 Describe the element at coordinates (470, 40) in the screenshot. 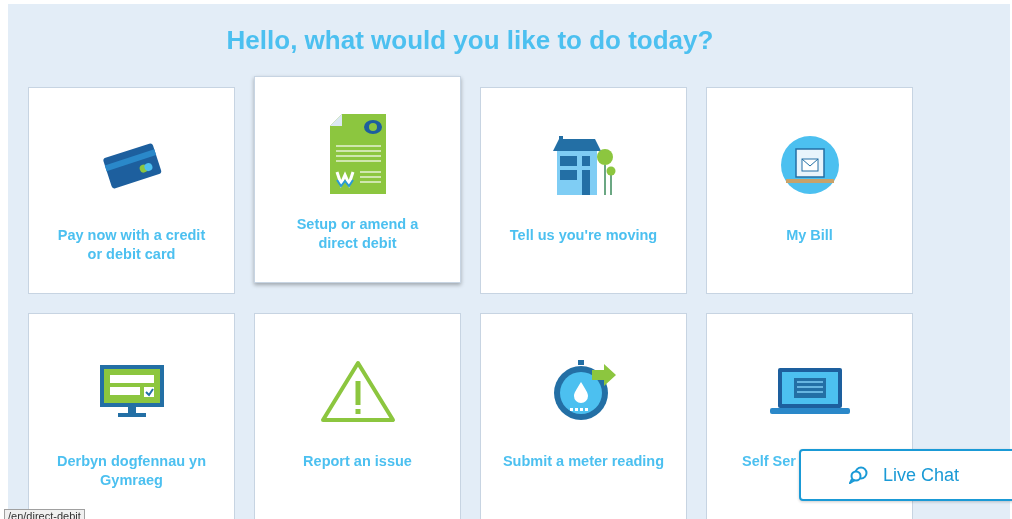

I see `page-heading: Hello, what would you like to do today?` at that location.